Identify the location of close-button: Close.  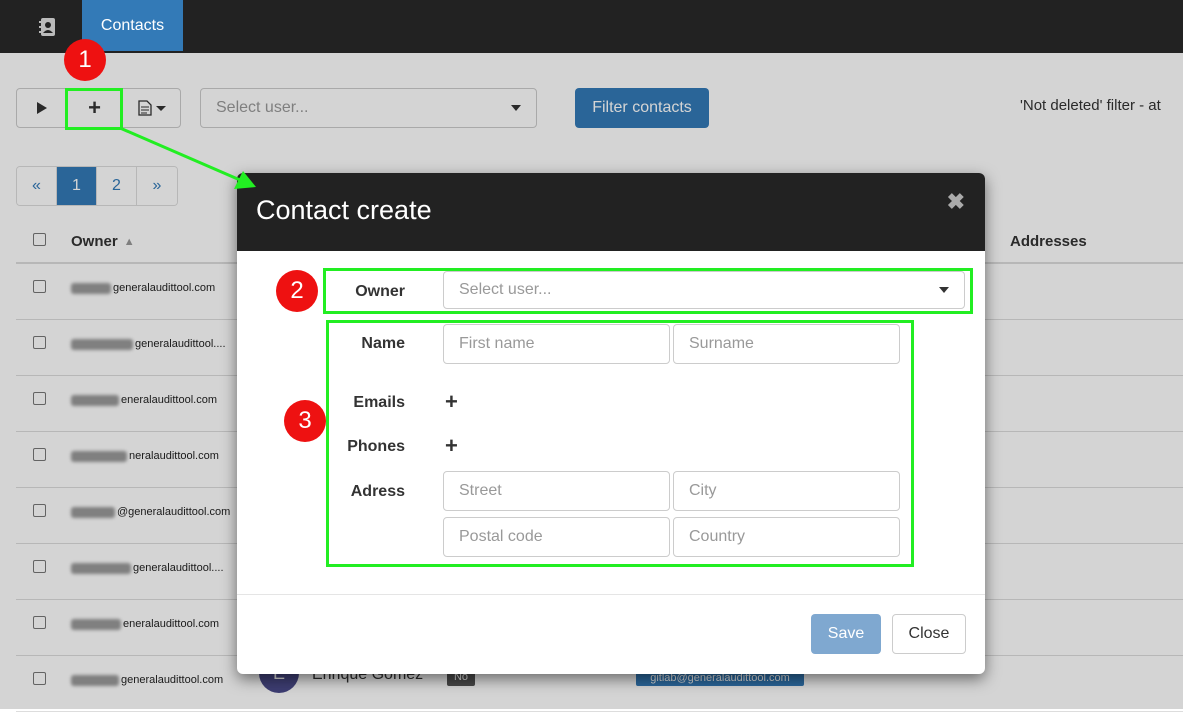
(929, 634).